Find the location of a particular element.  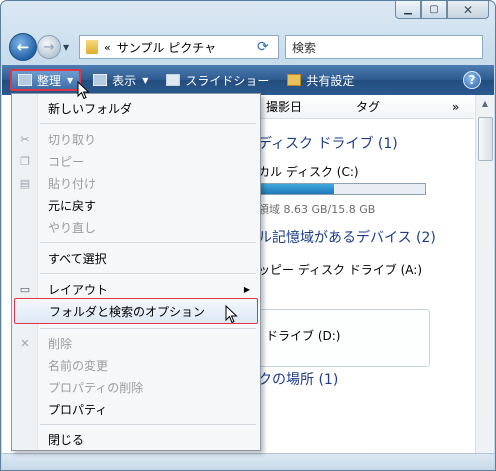

share-button: 共有設定 is located at coordinates (320, 80).